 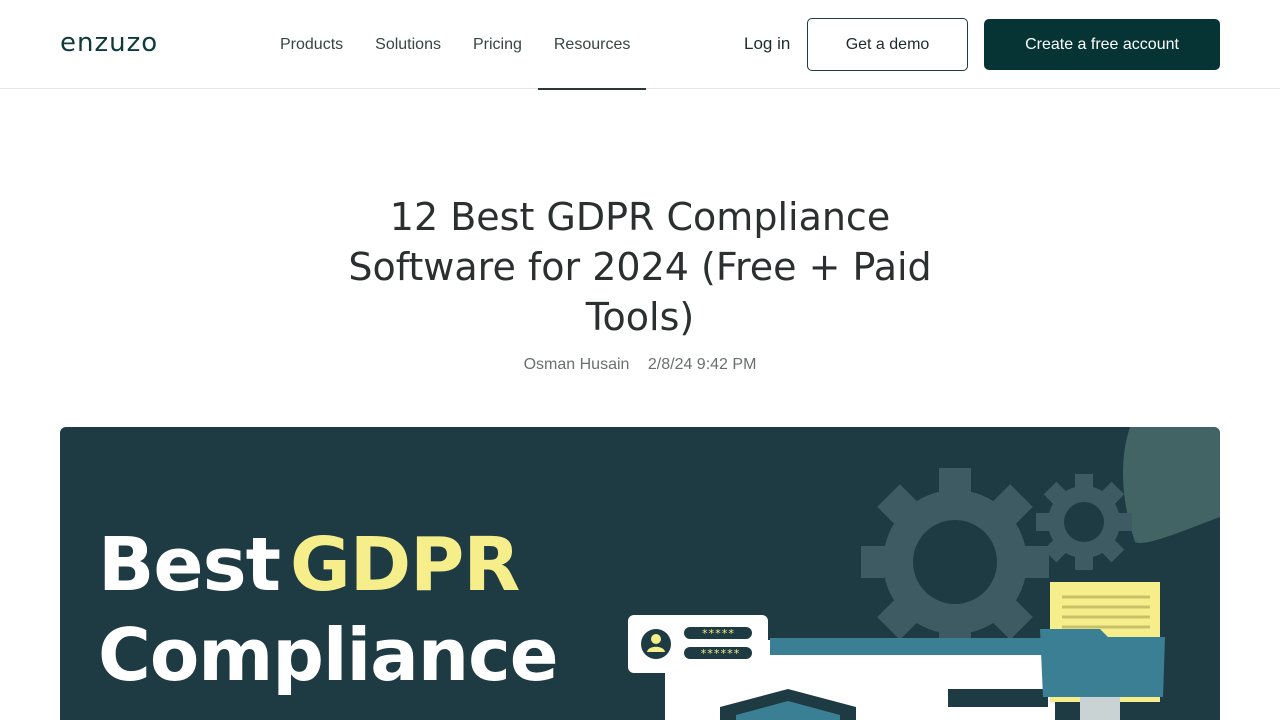 What do you see at coordinates (405, 565) in the screenshot?
I see `hero-heading-highlight: GDPR` at bounding box center [405, 565].